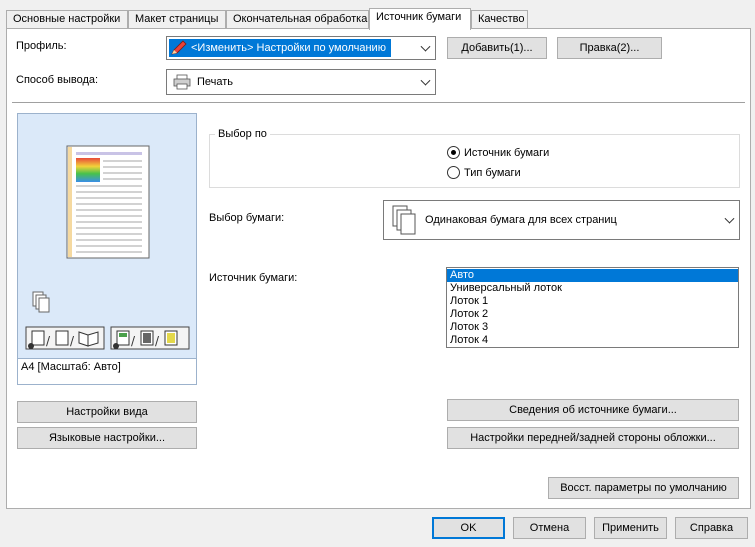 The width and height of the screenshot is (755, 547). What do you see at coordinates (499, 19) in the screenshot?
I see `tab-quality: Качество` at bounding box center [499, 19].